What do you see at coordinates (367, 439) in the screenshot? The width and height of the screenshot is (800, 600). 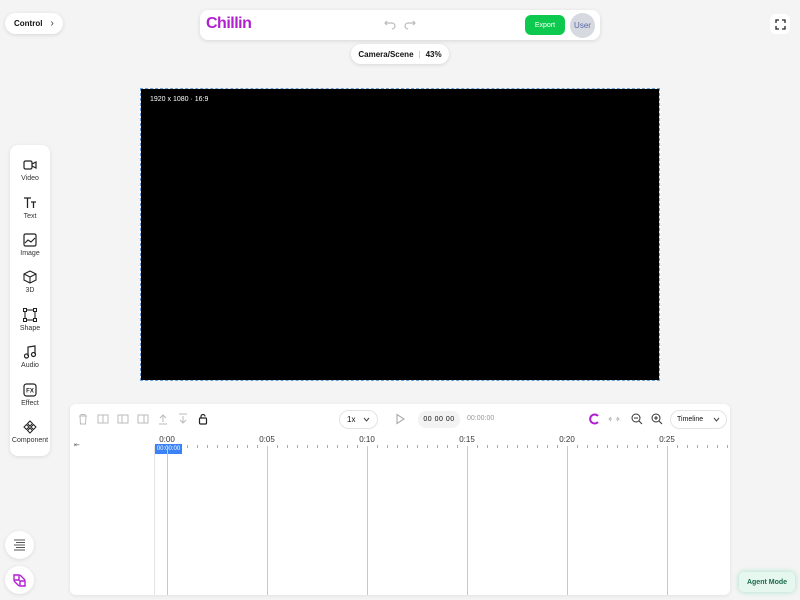 I see `ruler-tick-label: 0:10` at bounding box center [367, 439].